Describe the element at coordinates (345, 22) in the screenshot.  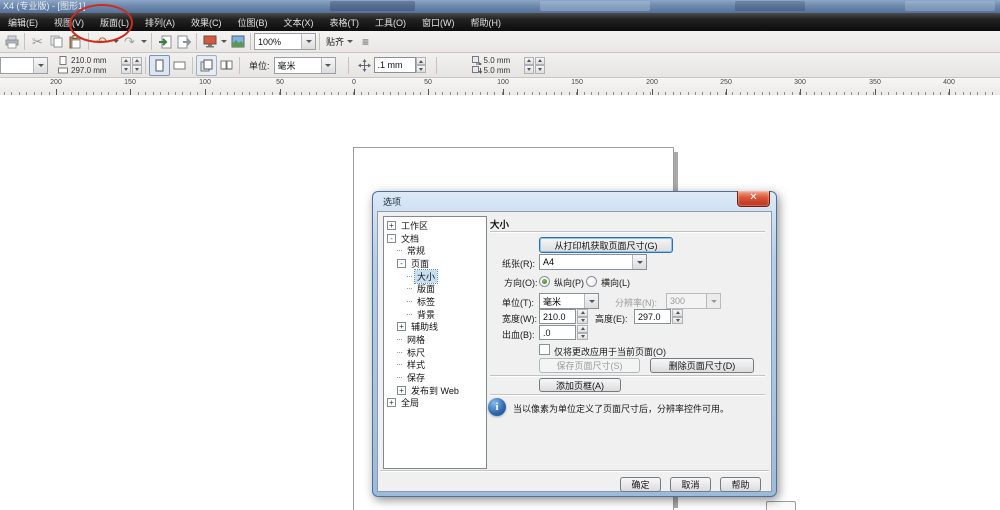
I see `menu-item-7: 表格(T)` at that location.